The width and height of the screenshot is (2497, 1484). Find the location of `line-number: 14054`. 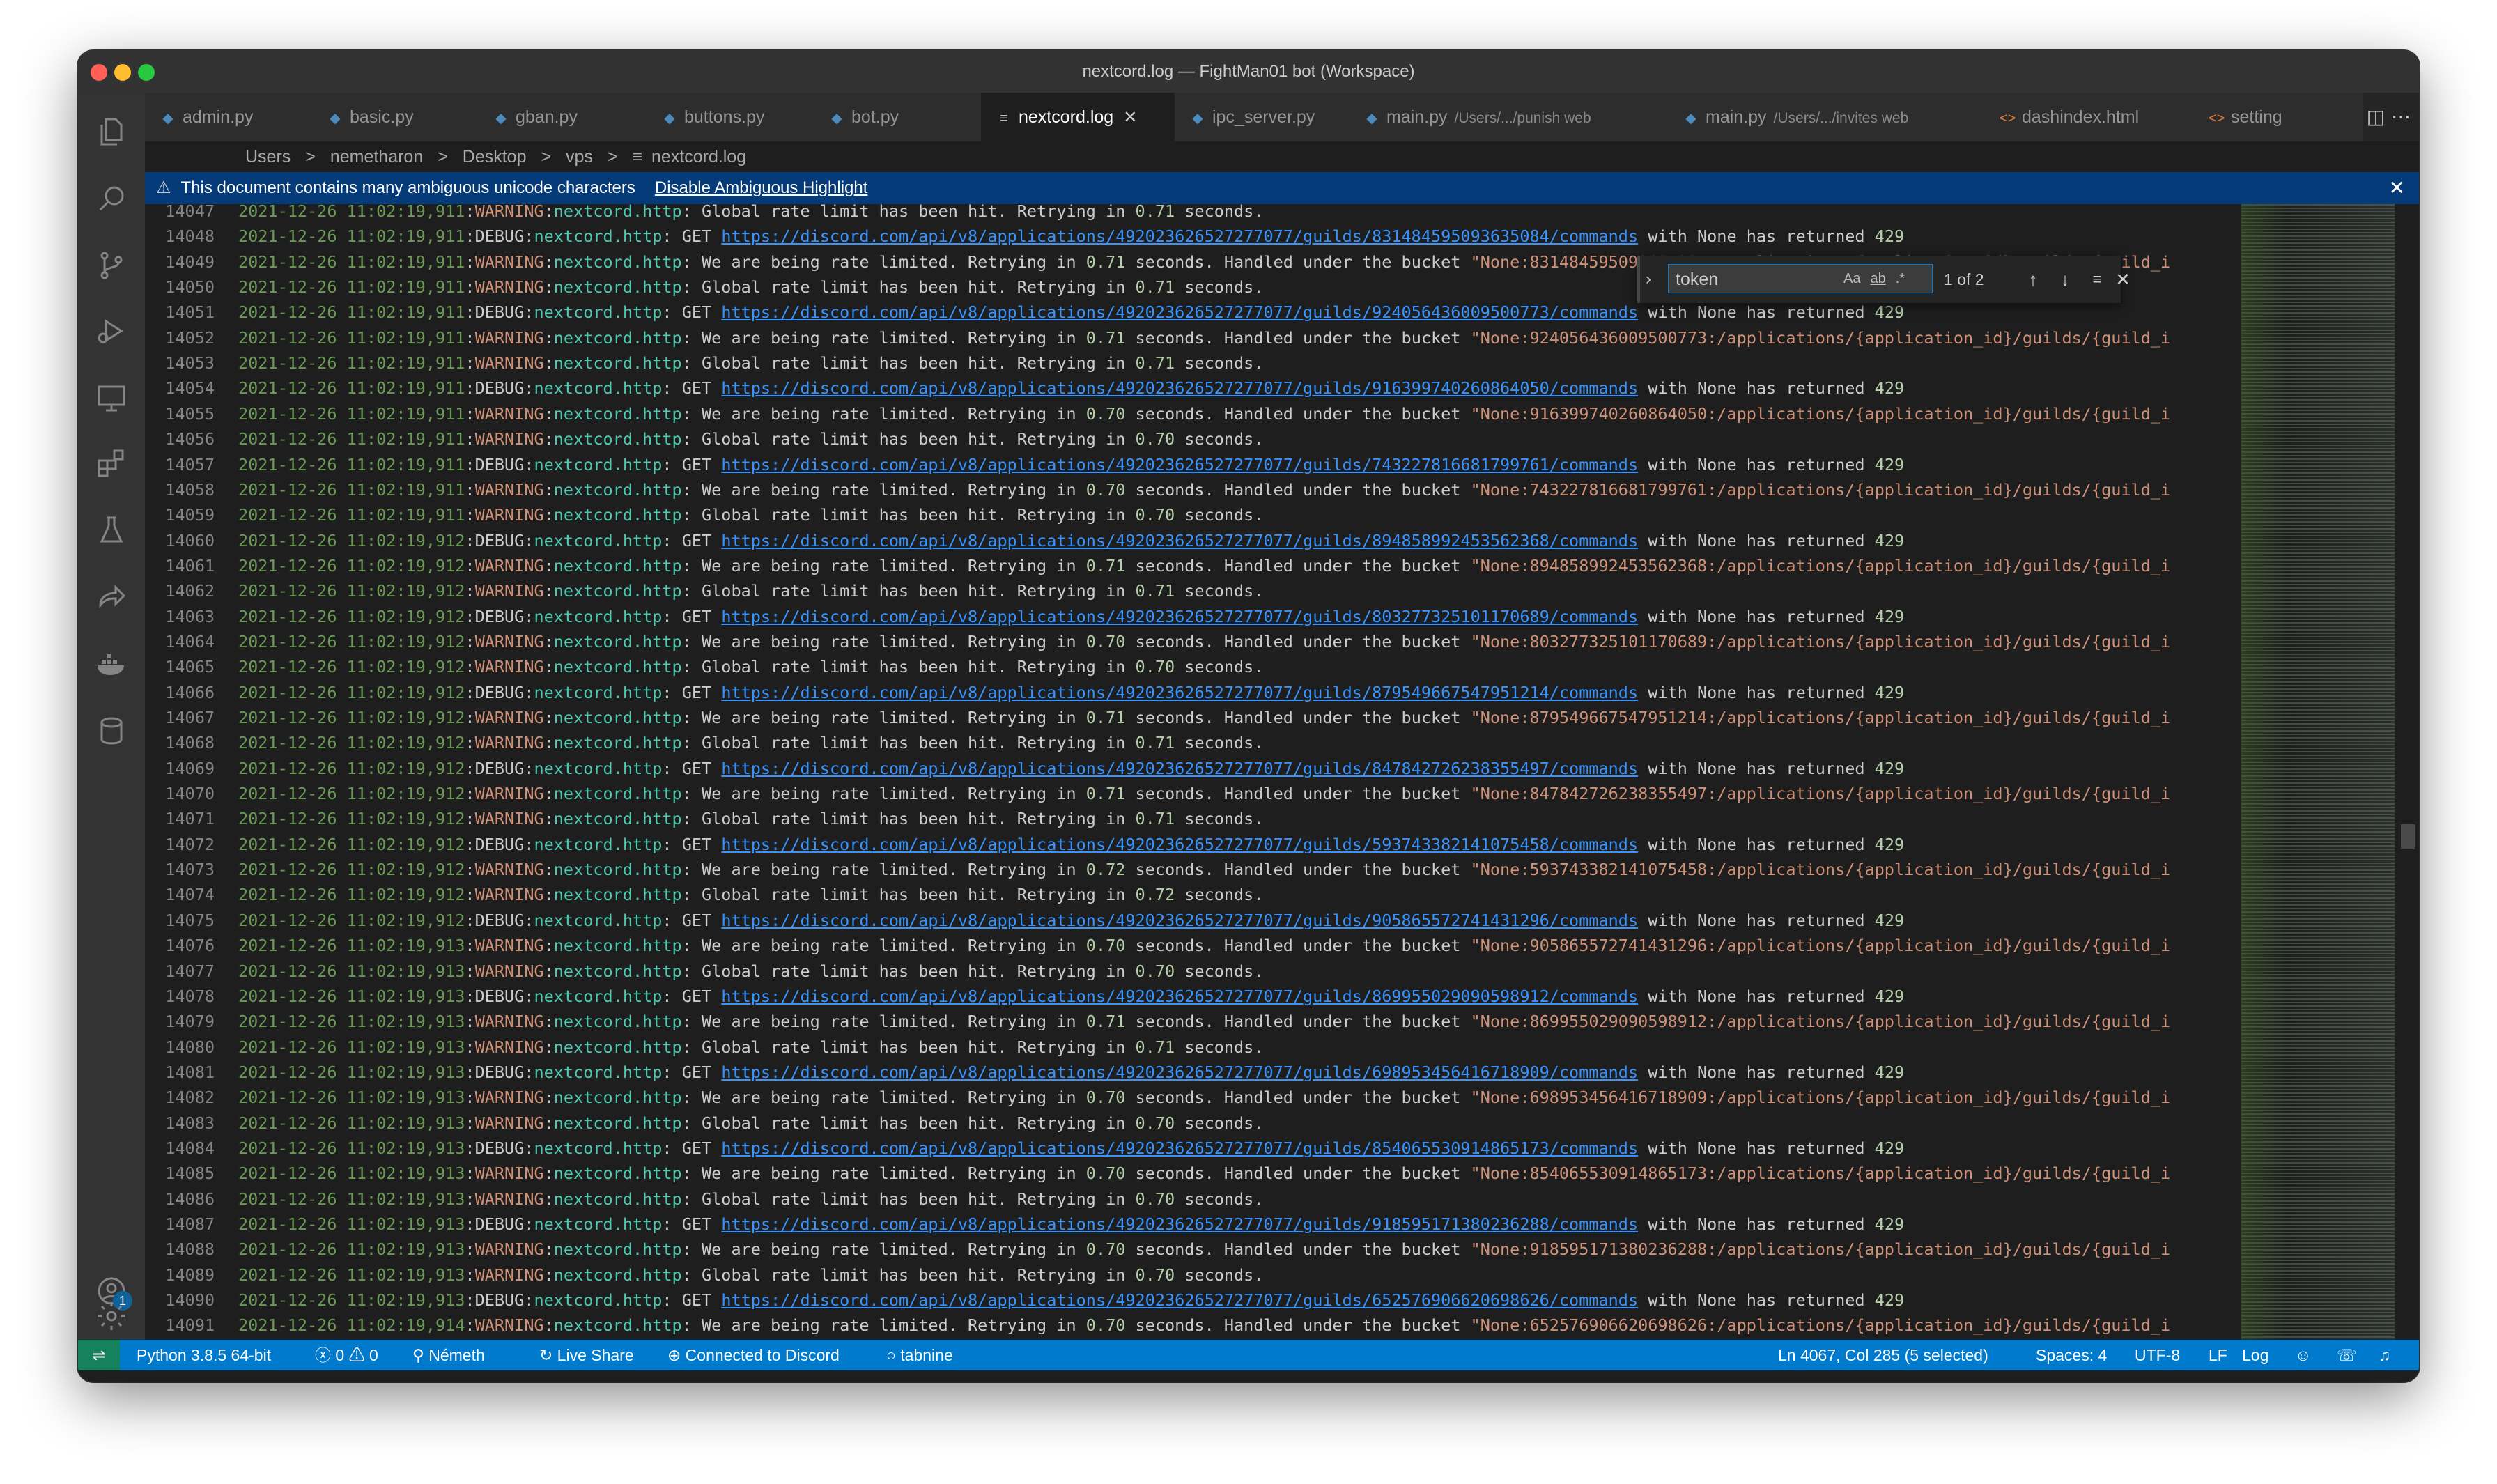

line-number: 14054 is located at coordinates (190, 388).